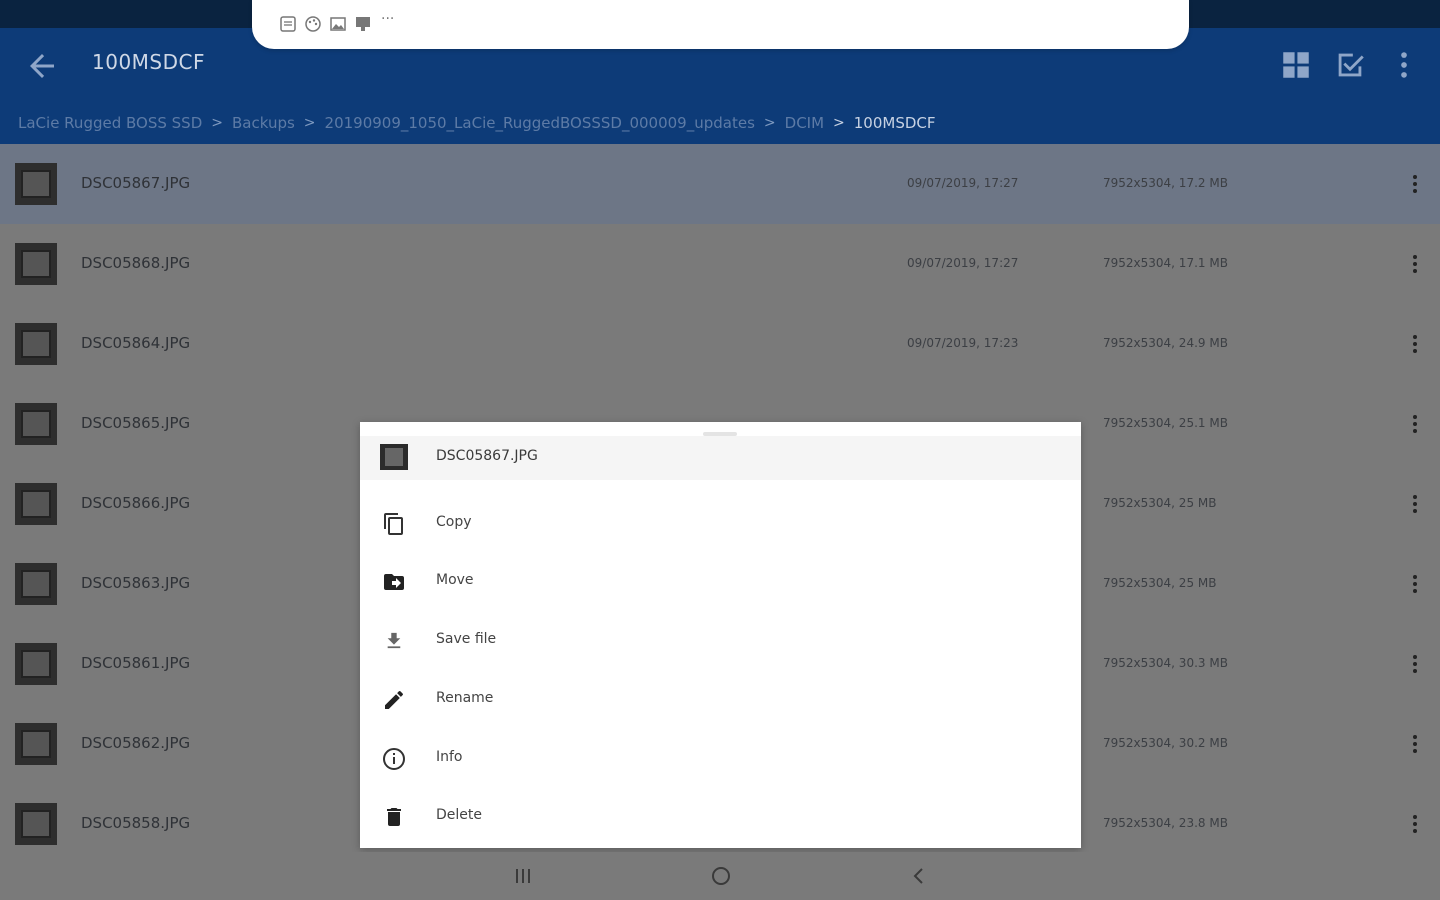 The height and width of the screenshot is (900, 1440). Describe the element at coordinates (804, 123) in the screenshot. I see `breadcrumb-item: DCIM` at that location.